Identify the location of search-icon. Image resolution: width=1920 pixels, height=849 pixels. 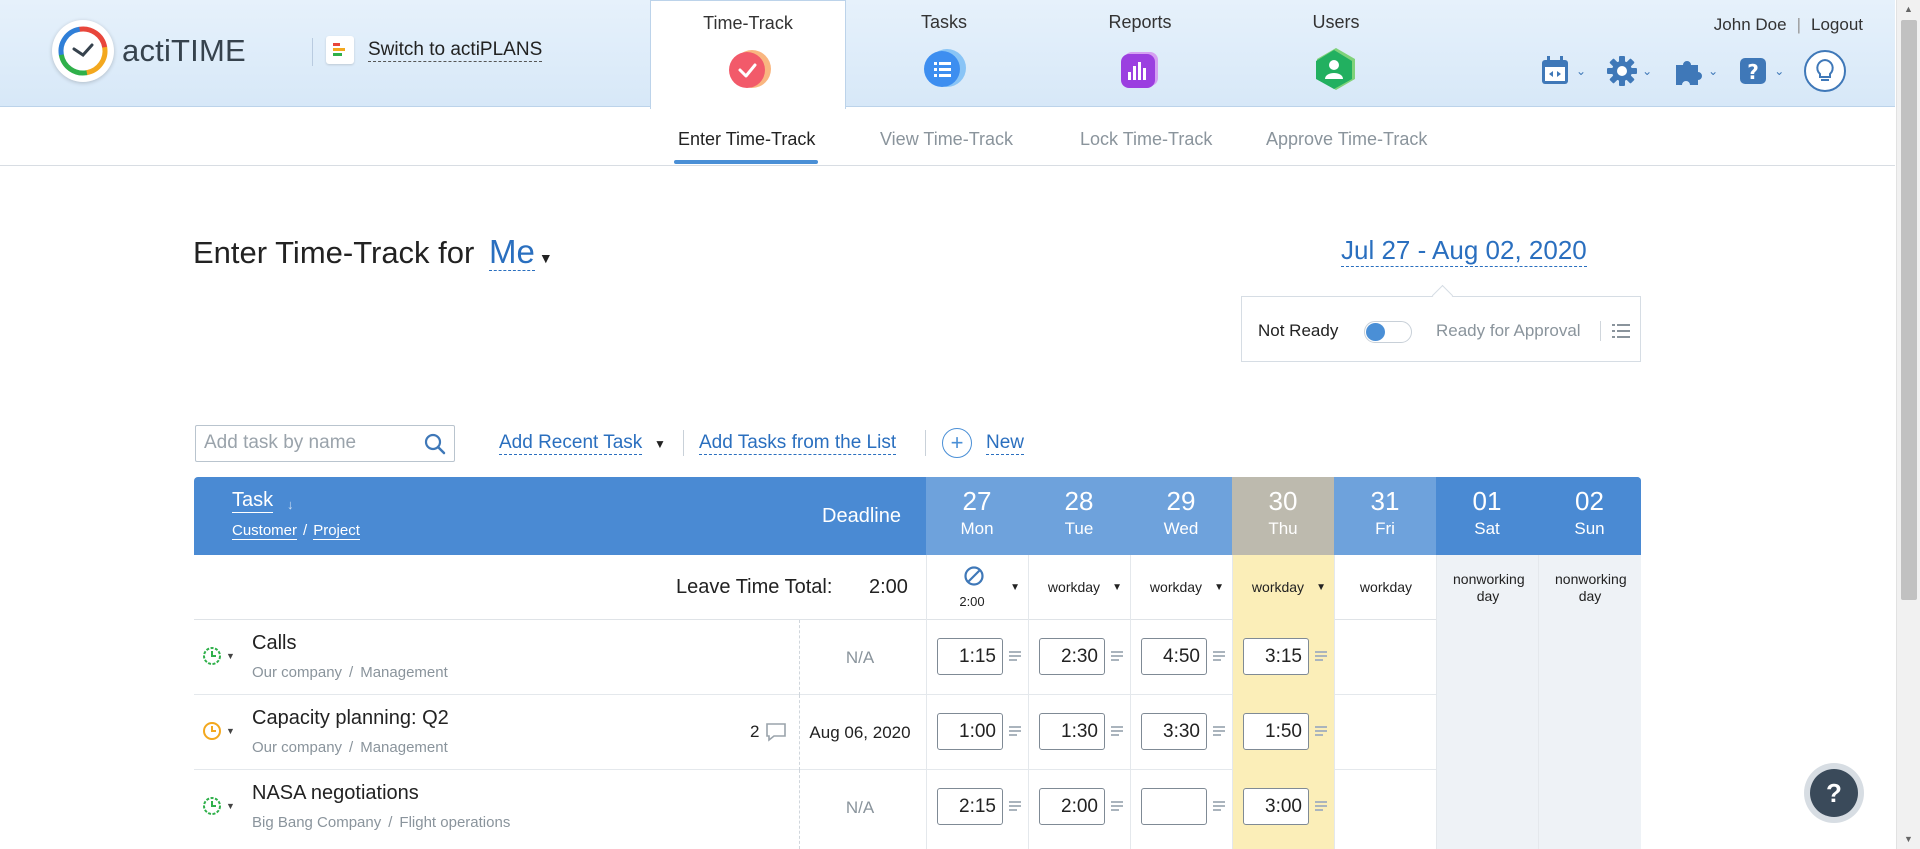
(435, 444).